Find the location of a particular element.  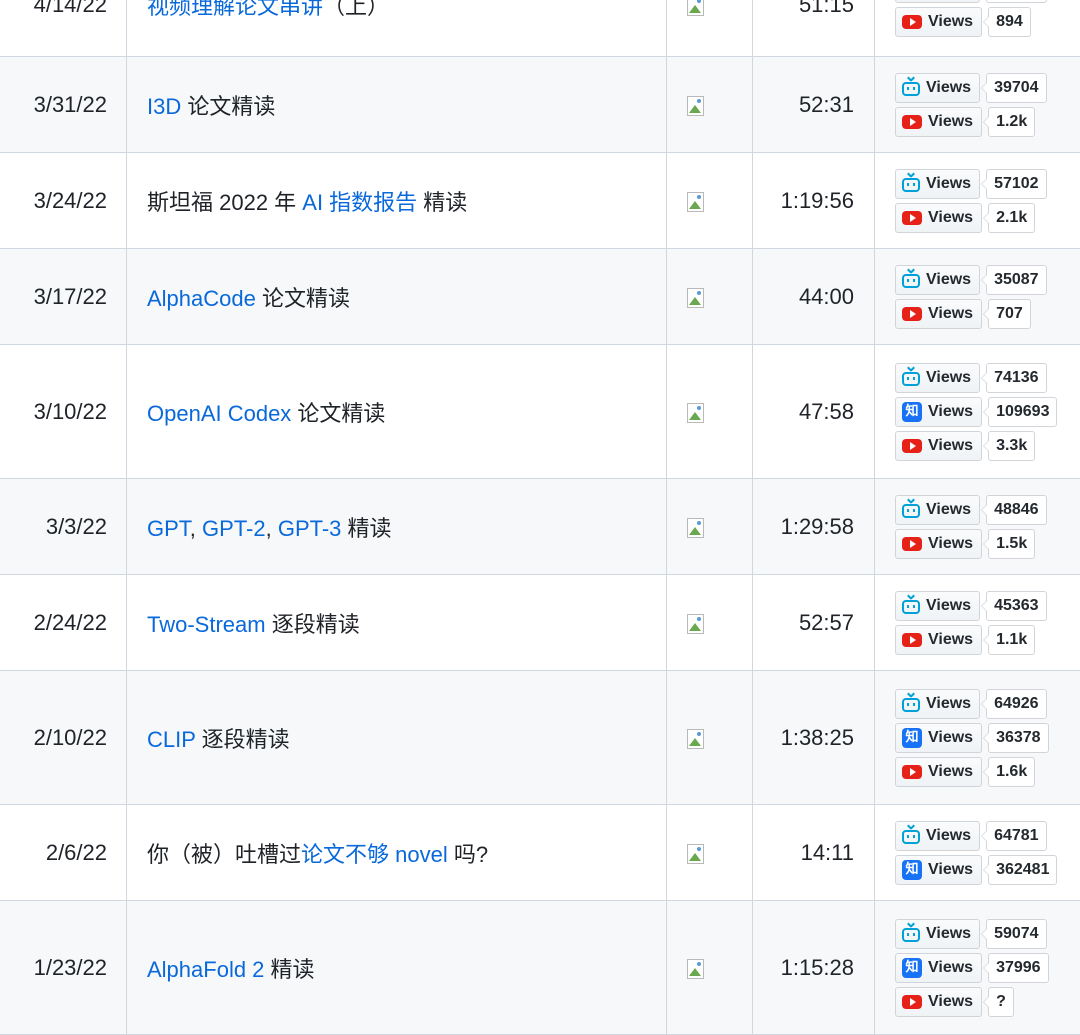

bilibili-views-badge: Views35087 is located at coordinates (987, 280).